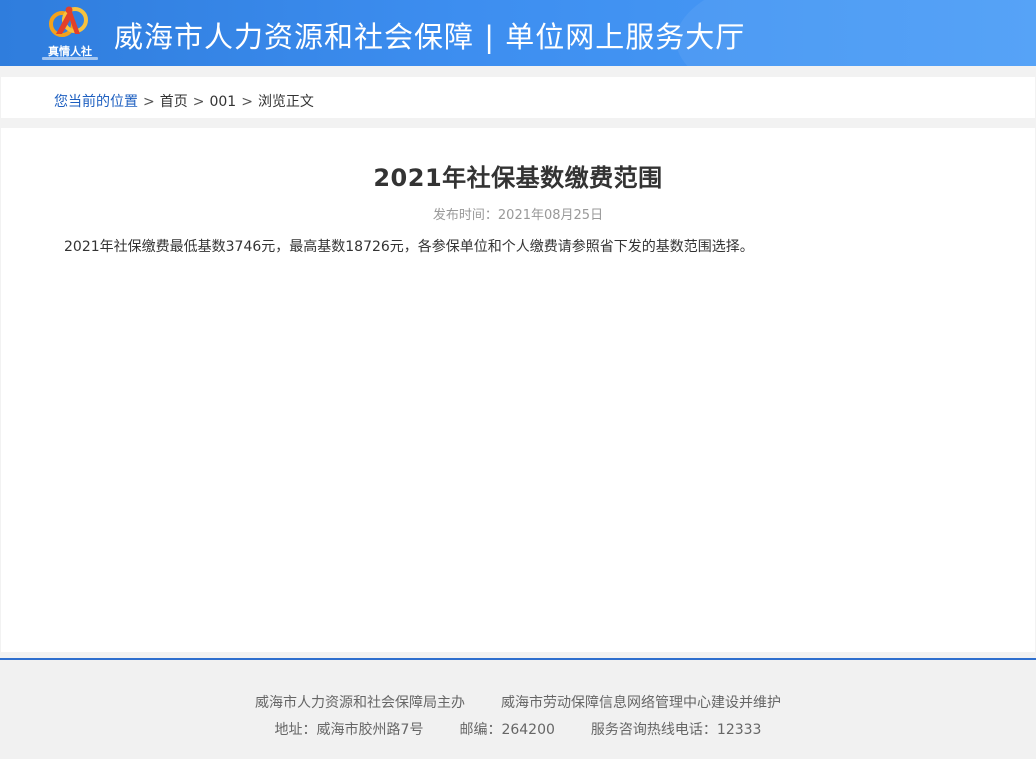 This screenshot has width=1036, height=759. Describe the element at coordinates (676, 730) in the screenshot. I see `footer-hotline: 服务咨询热线电话：12333` at that location.